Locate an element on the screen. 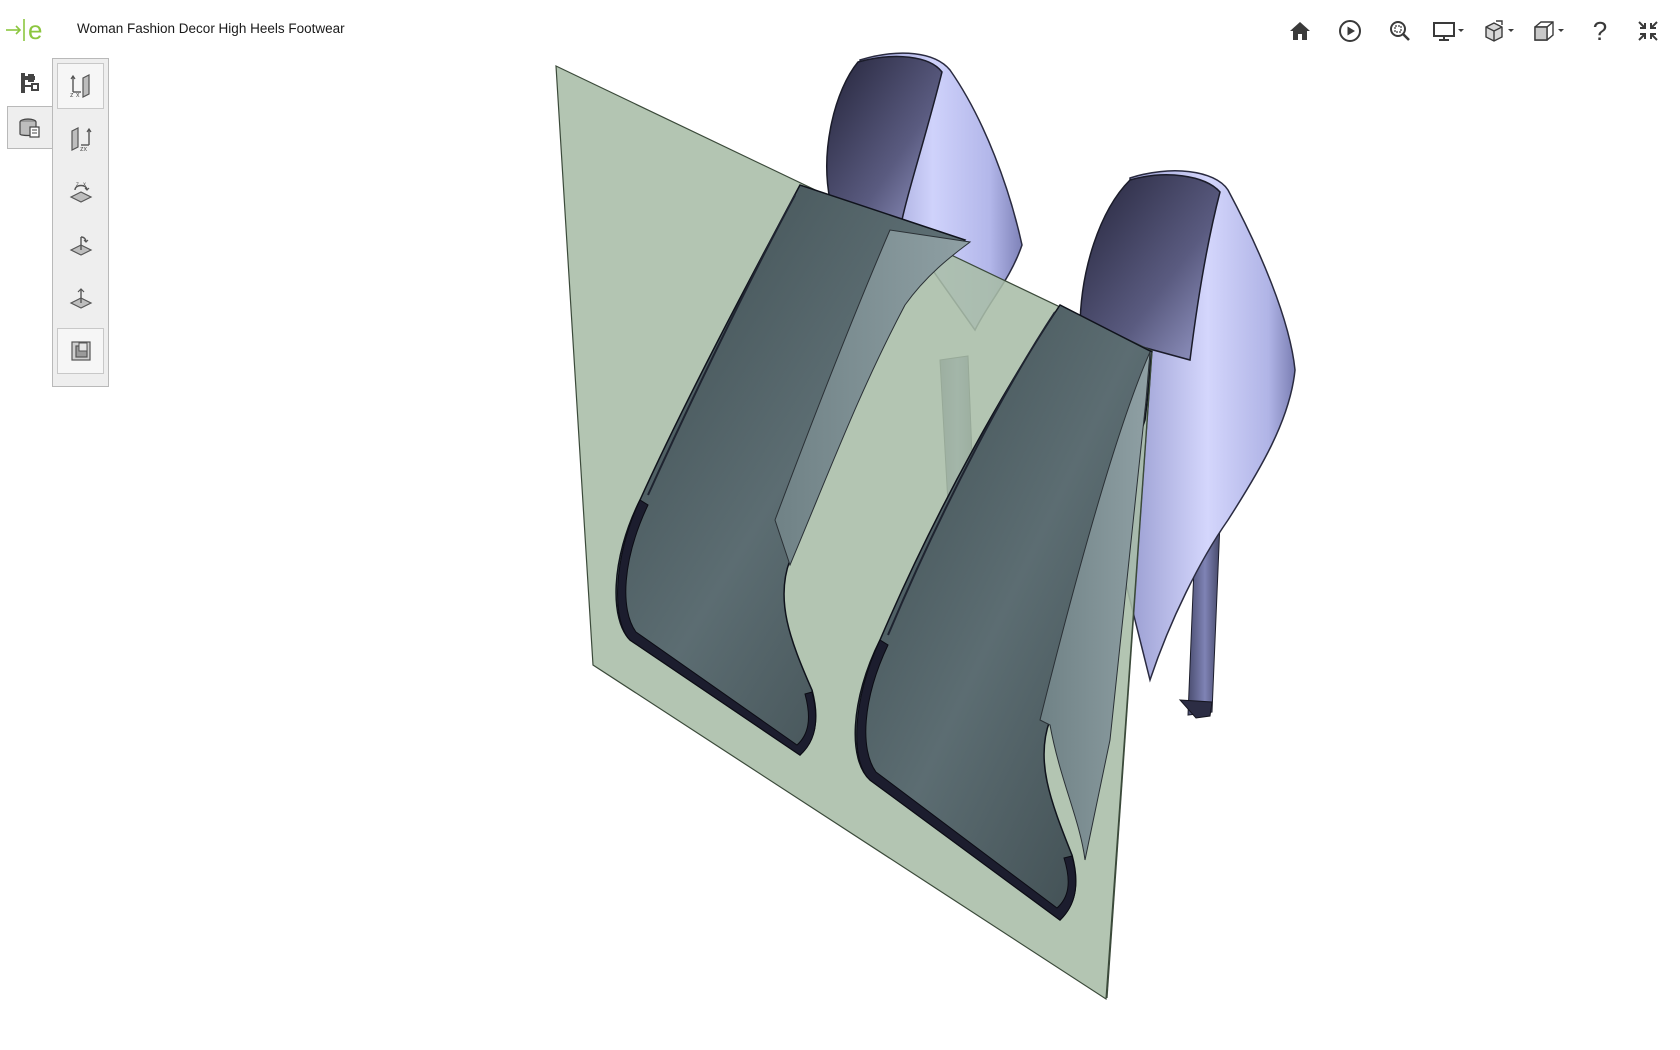  play-button is located at coordinates (1350, 31).